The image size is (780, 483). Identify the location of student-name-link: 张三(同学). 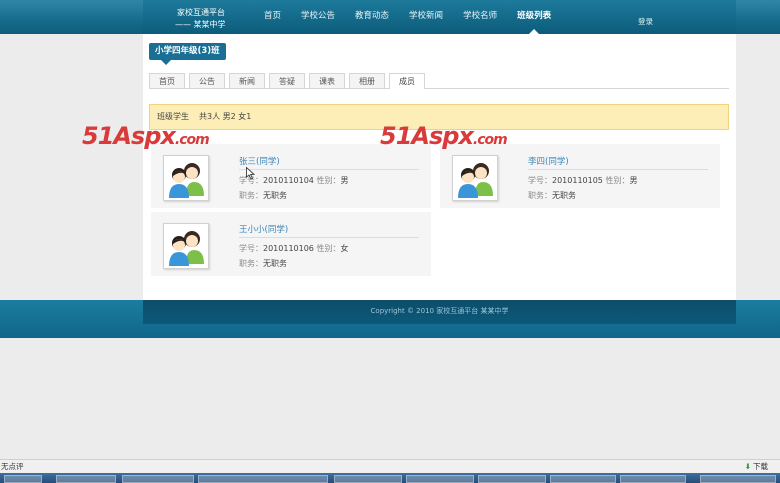
(259, 161).